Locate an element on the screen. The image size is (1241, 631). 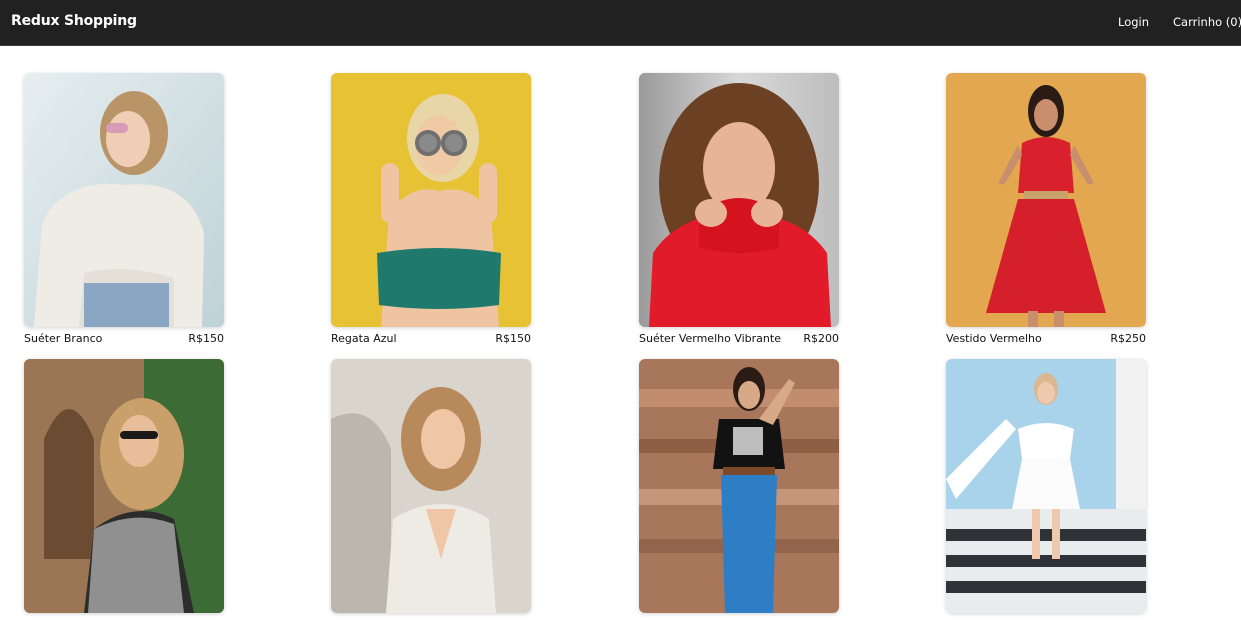
product-price: R$200 is located at coordinates (821, 338).